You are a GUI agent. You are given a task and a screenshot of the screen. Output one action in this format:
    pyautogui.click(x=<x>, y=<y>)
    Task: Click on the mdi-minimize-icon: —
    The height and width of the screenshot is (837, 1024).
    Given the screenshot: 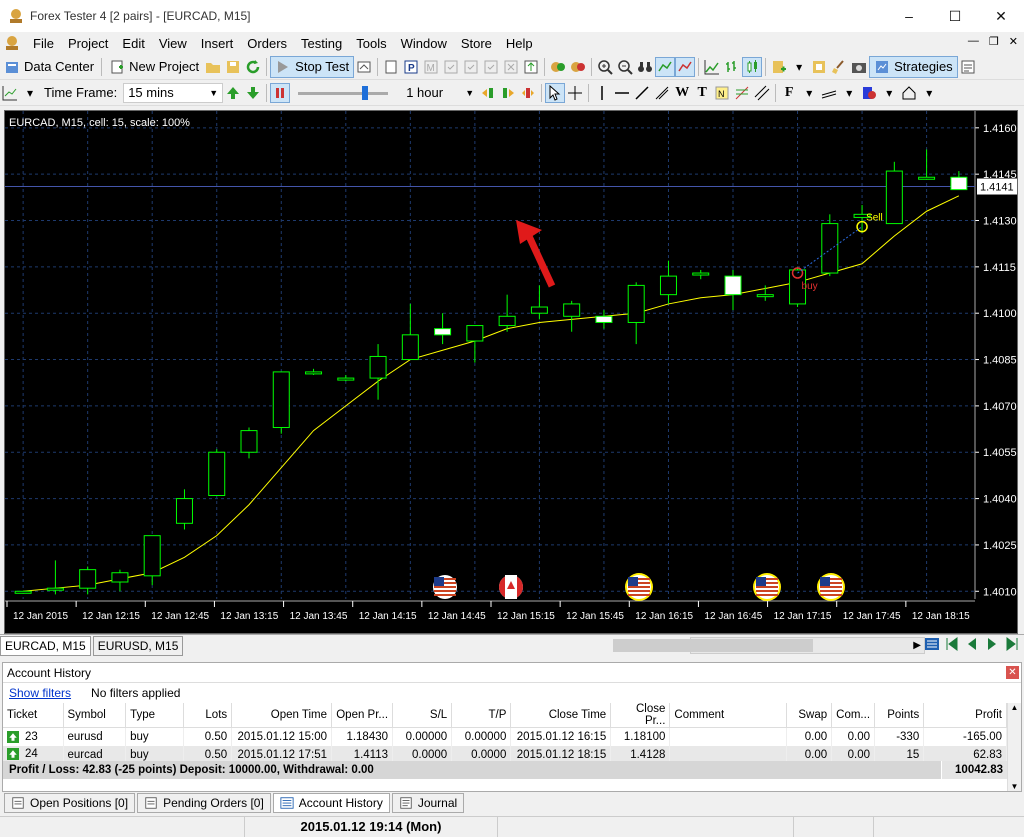 What is the action you would take?
    pyautogui.click(x=973, y=41)
    